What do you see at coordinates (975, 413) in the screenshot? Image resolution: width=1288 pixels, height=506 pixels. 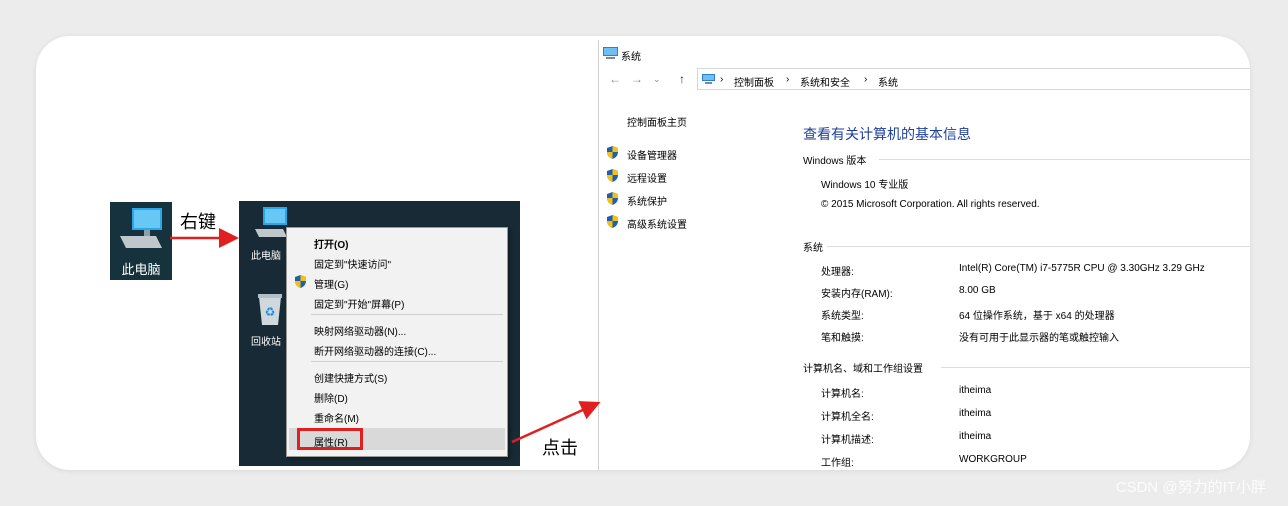 I see `full-computer-name-value: itheima` at bounding box center [975, 413].